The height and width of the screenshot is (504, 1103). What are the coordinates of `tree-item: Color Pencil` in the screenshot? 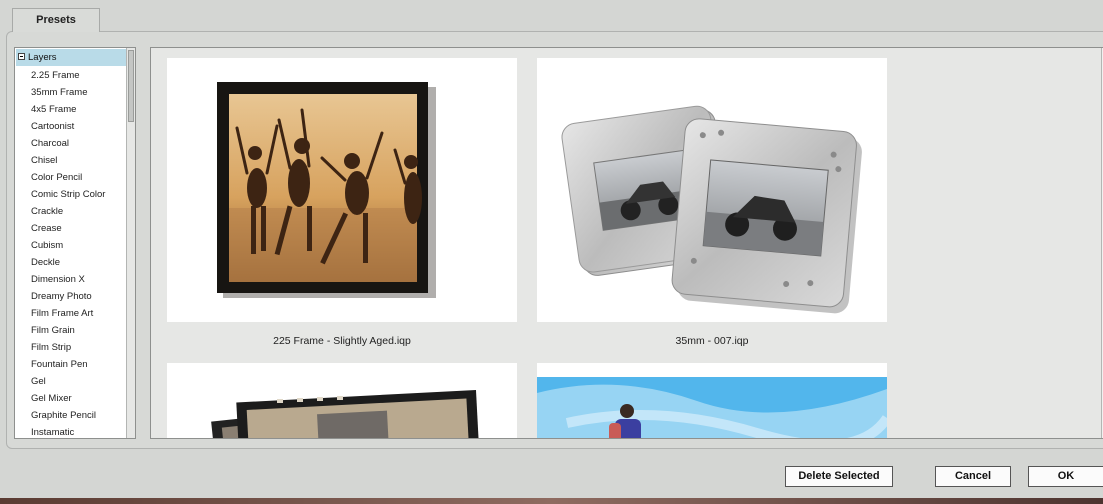 It's located at (68, 177).